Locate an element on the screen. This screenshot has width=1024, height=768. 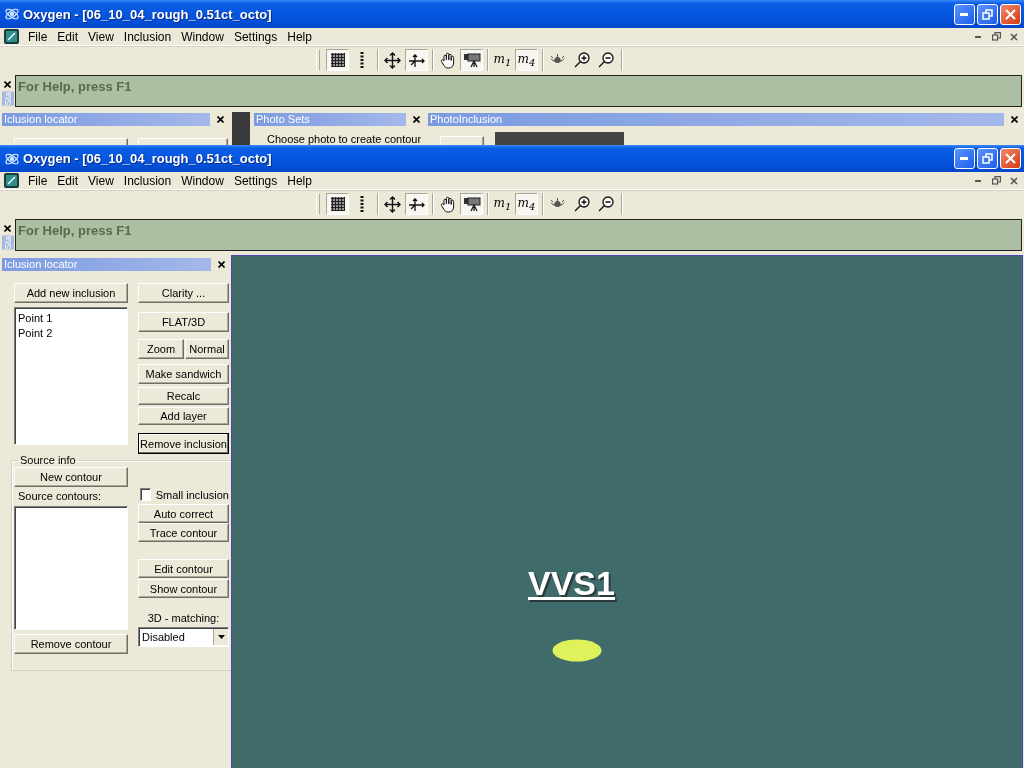
group-label: Source info is located at coordinates (48, 460).